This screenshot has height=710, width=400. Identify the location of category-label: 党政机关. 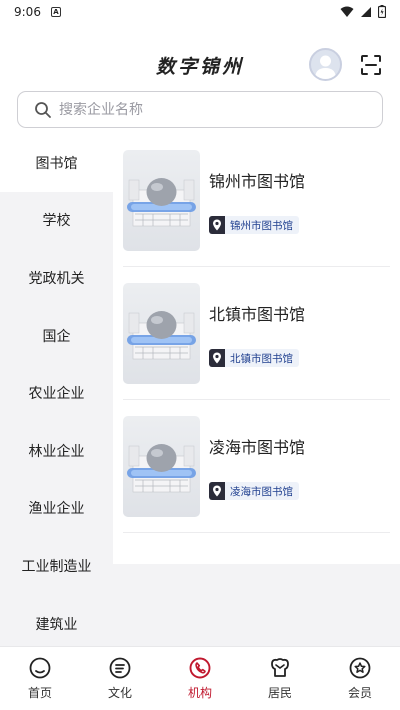
(56, 278).